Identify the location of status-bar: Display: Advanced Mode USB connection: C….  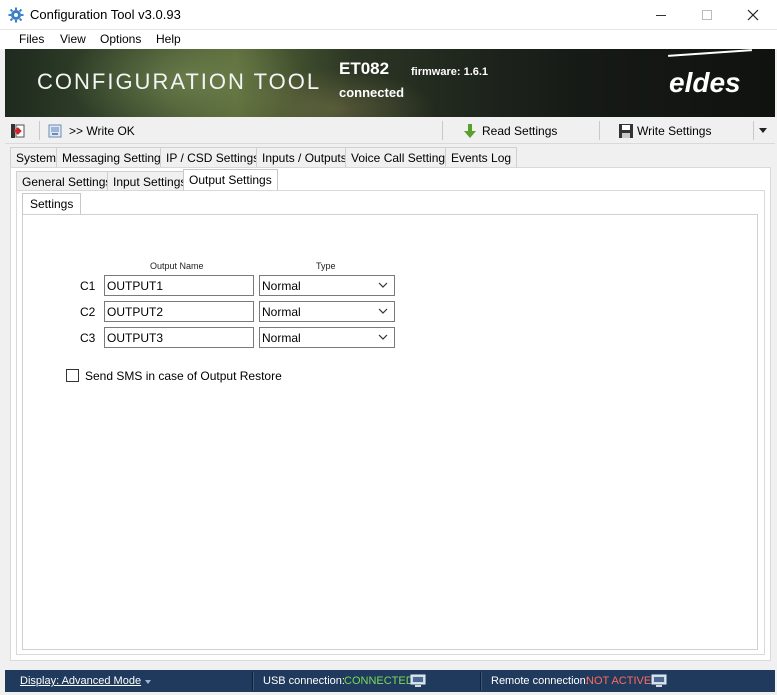
(390, 681).